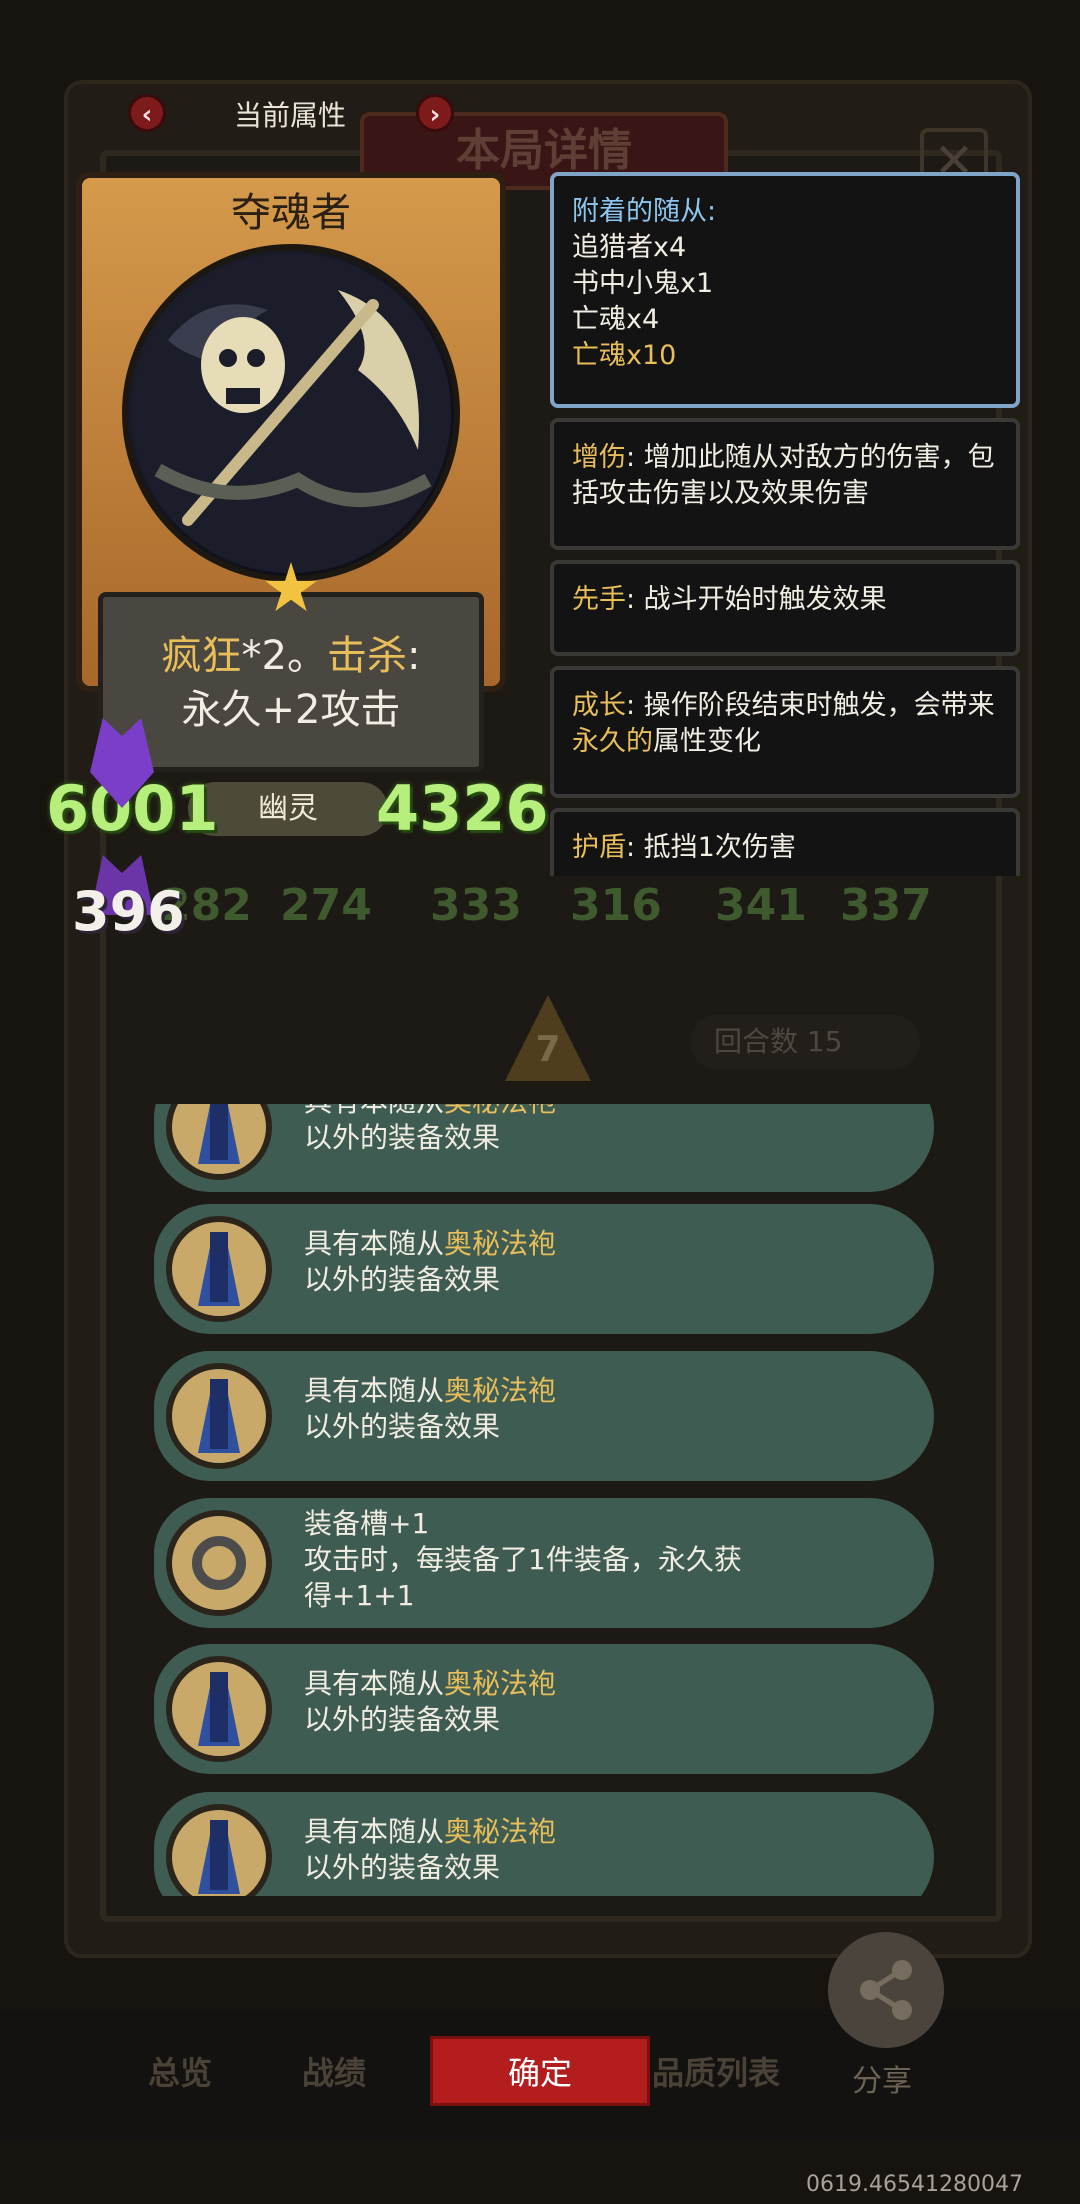 This screenshot has width=1080, height=2204. I want to click on attached-item-highlight: 亡魂x10, so click(624, 355).